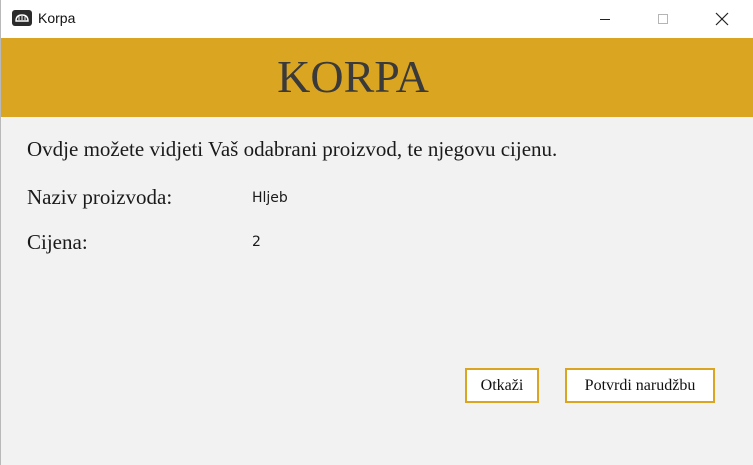 The image size is (753, 465). I want to click on title-bar: Korpa, so click(377, 19).